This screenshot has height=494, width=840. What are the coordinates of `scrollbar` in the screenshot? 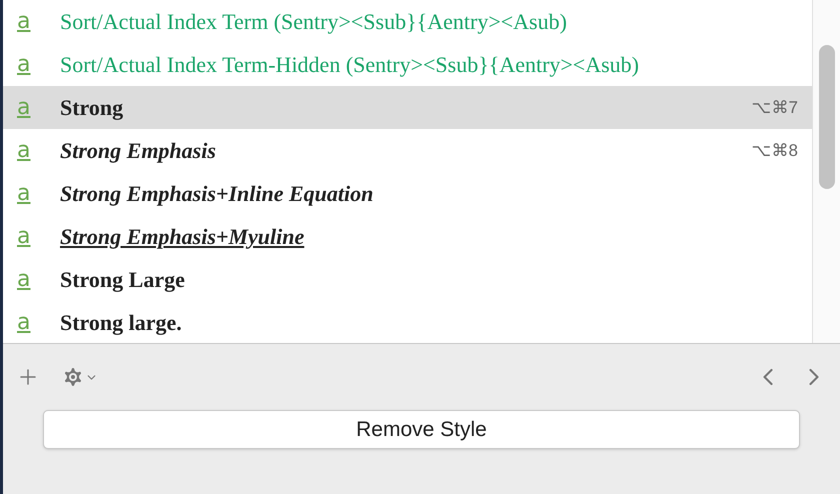 It's located at (826, 171).